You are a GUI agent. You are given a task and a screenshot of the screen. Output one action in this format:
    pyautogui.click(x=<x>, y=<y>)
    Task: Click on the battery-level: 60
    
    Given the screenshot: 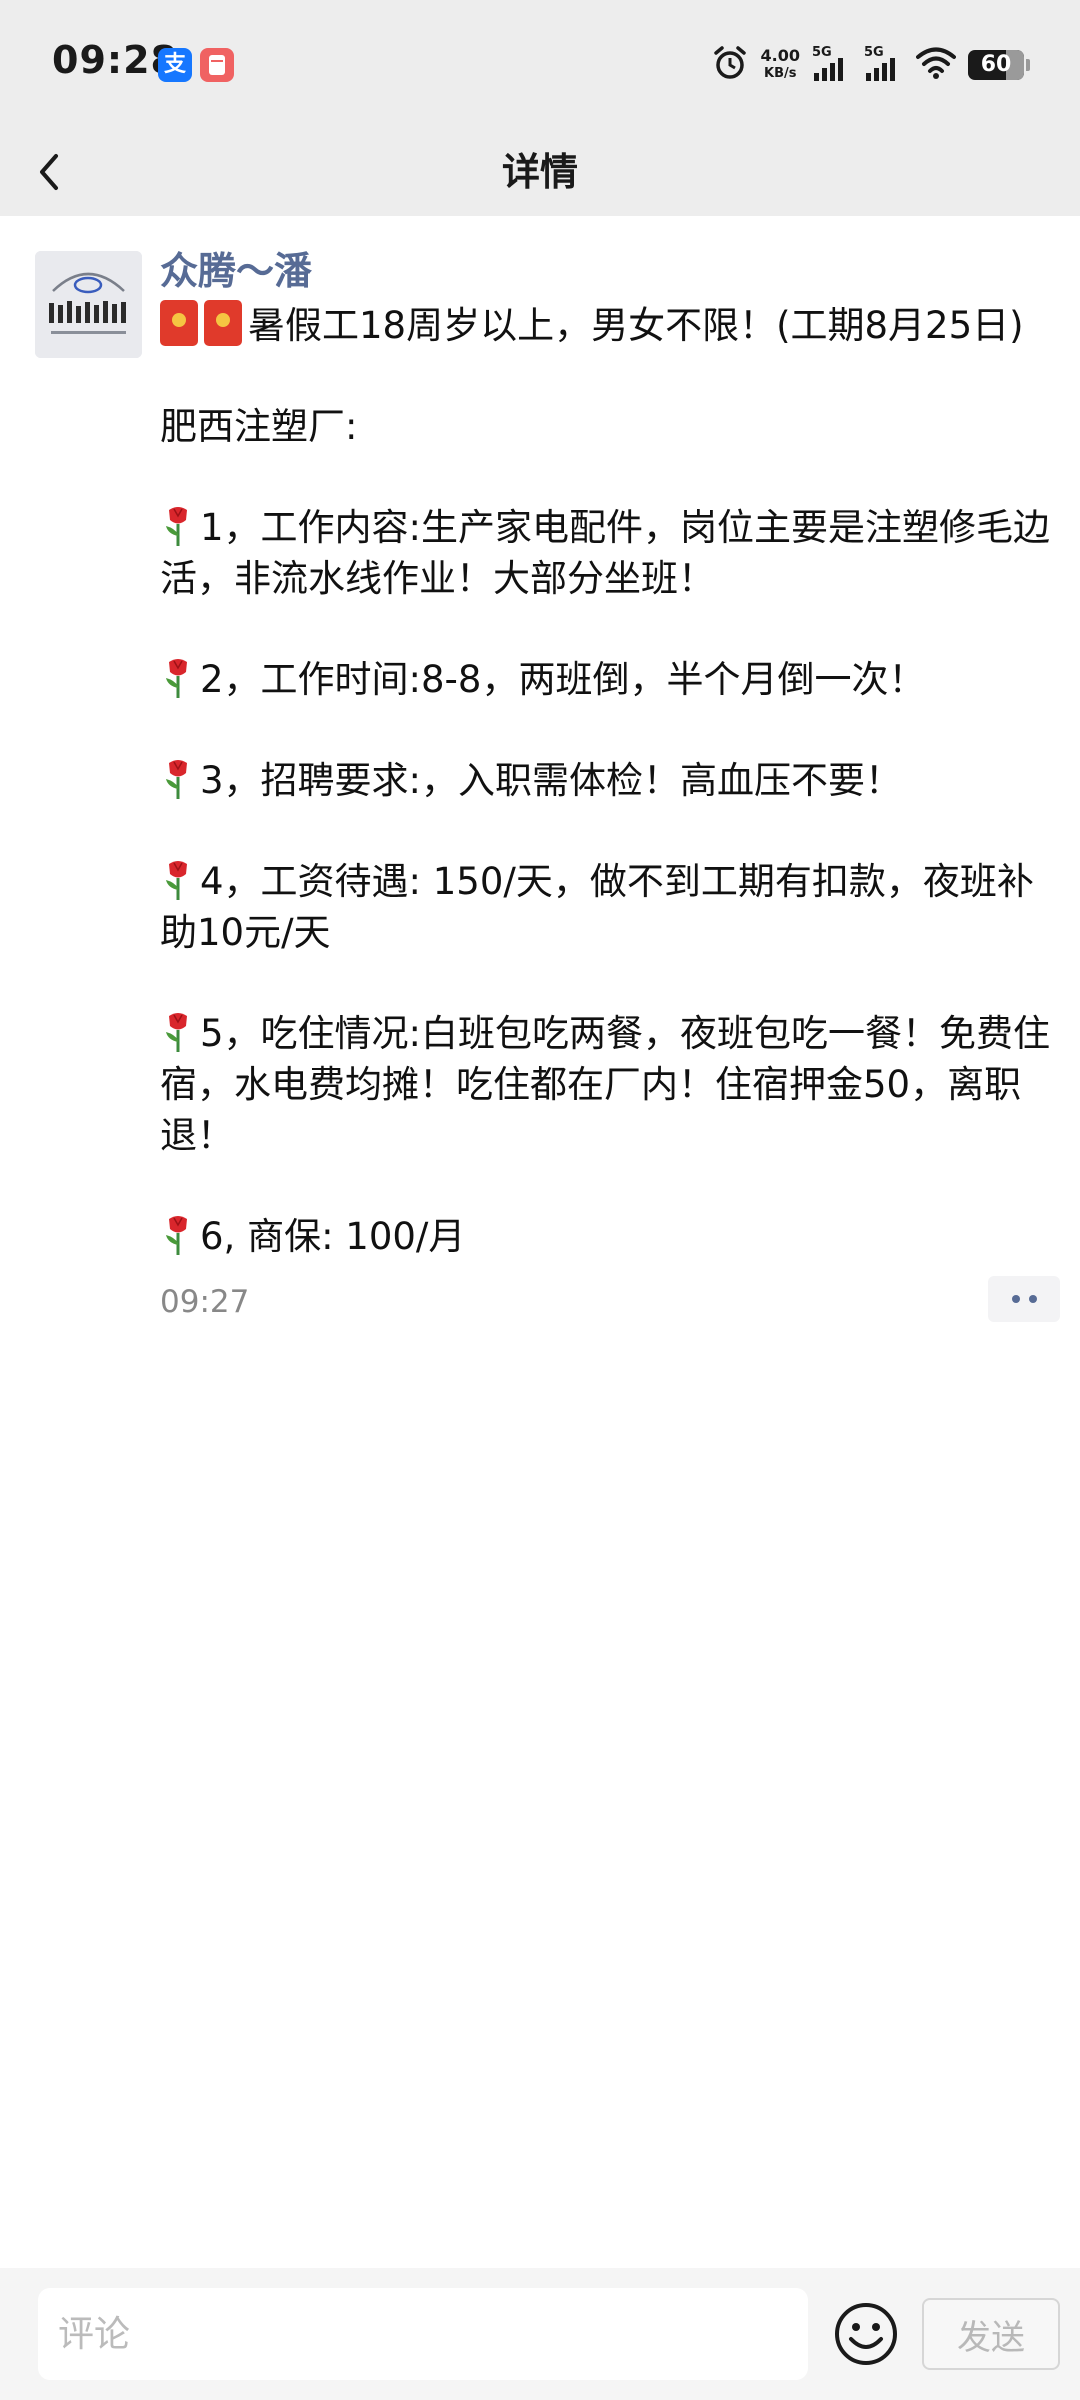 What is the action you would take?
    pyautogui.click(x=996, y=64)
    